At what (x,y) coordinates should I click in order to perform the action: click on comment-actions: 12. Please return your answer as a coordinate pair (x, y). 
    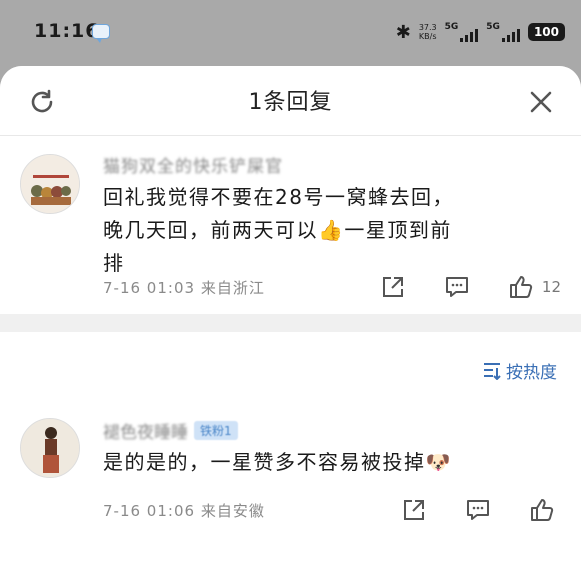
    Looking at the image, I should click on (470, 287).